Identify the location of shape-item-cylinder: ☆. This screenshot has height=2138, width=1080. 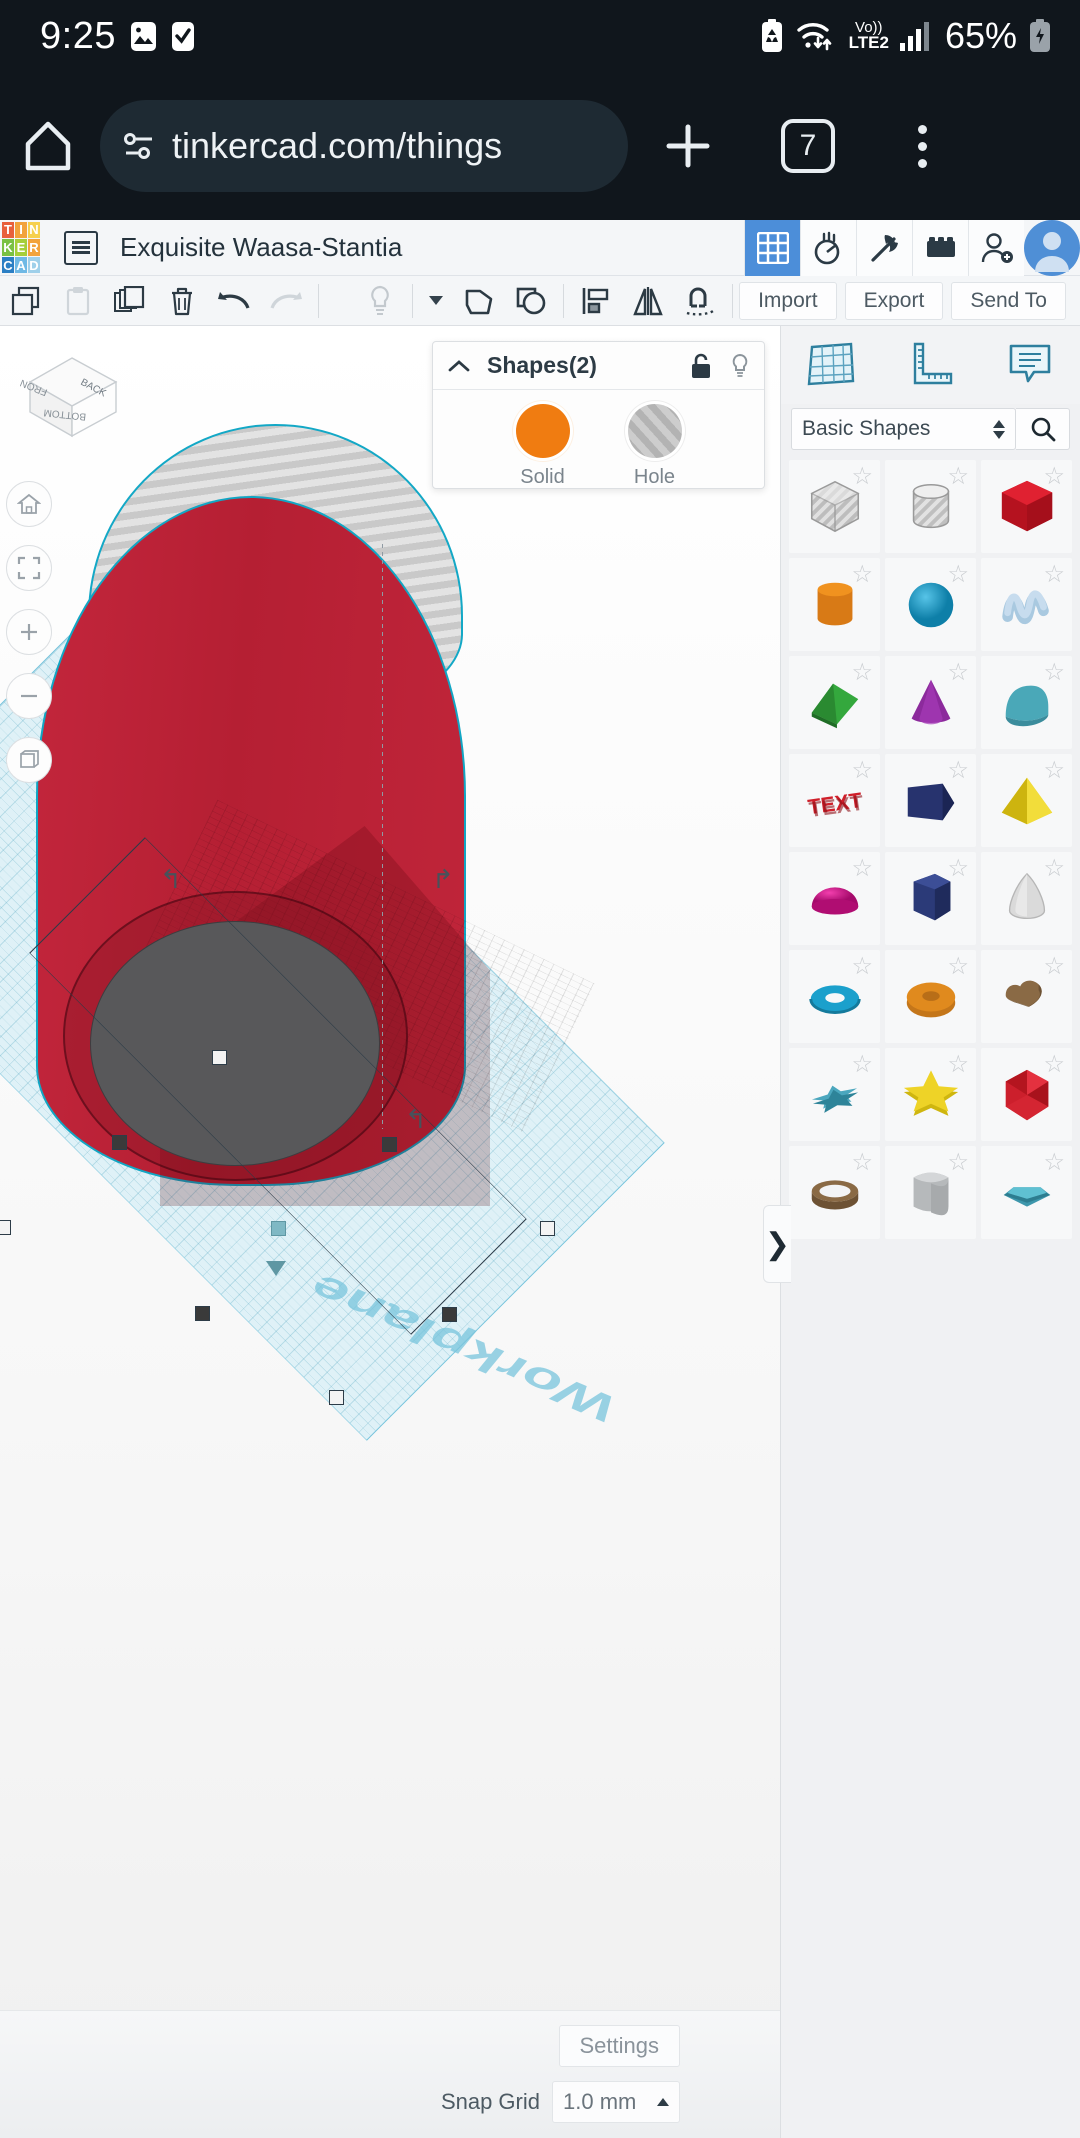
(834, 604).